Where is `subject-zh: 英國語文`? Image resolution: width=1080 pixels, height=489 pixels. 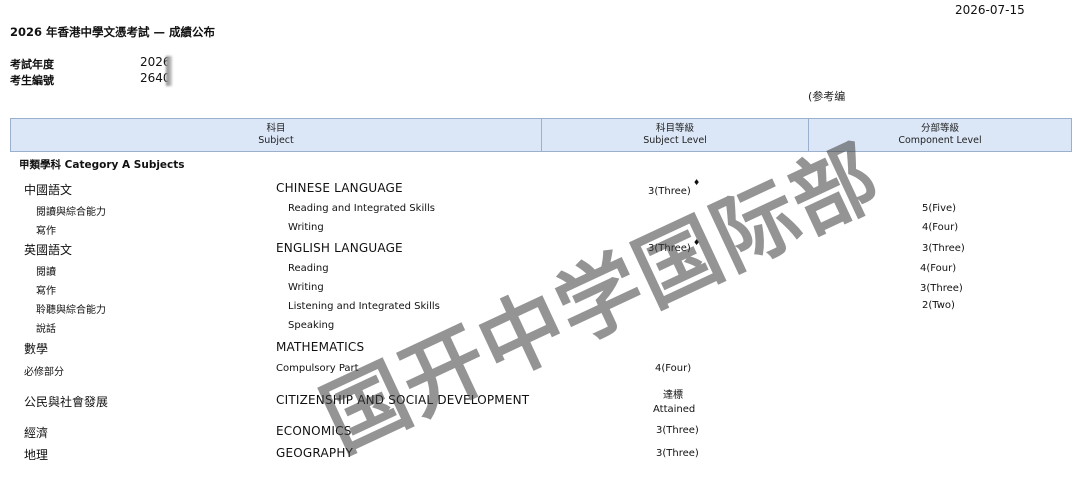 subject-zh: 英國語文 is located at coordinates (48, 250).